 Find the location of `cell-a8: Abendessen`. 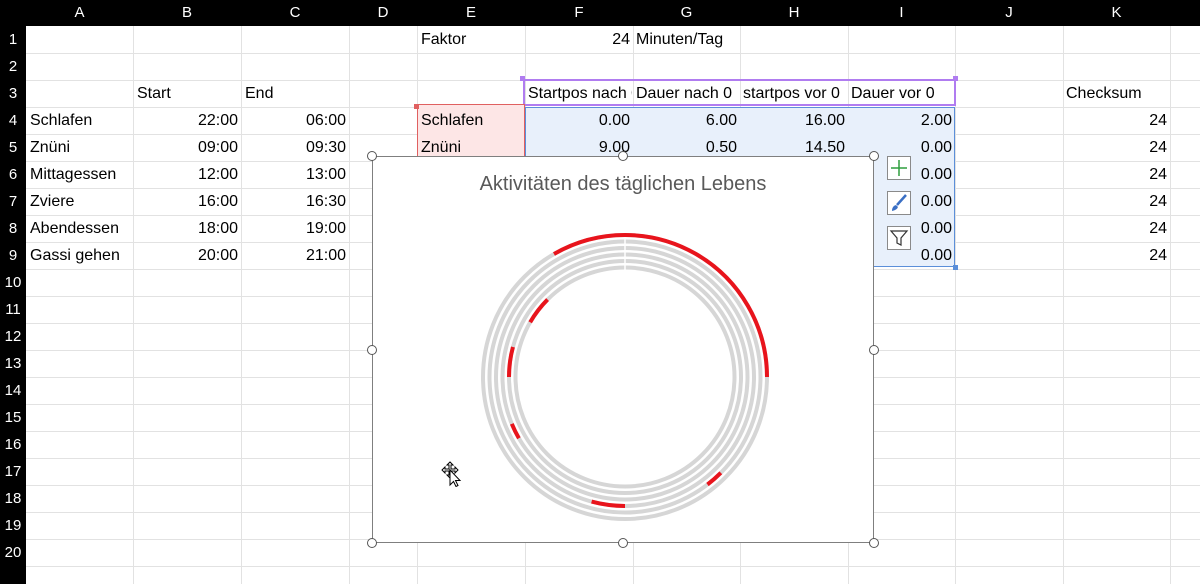

cell-a8: Abendessen is located at coordinates (81, 229).